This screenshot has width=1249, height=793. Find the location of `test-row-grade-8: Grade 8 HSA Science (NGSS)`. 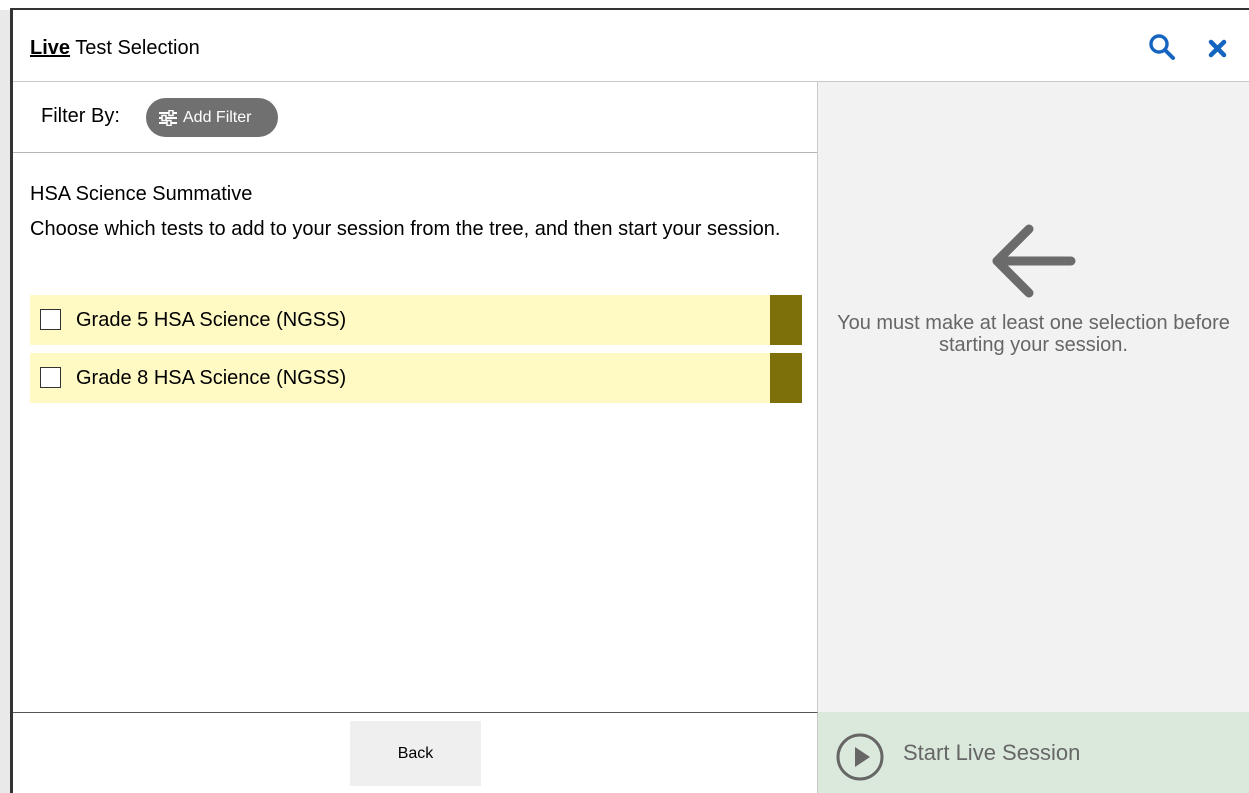

test-row-grade-8: Grade 8 HSA Science (NGSS) is located at coordinates (416, 378).